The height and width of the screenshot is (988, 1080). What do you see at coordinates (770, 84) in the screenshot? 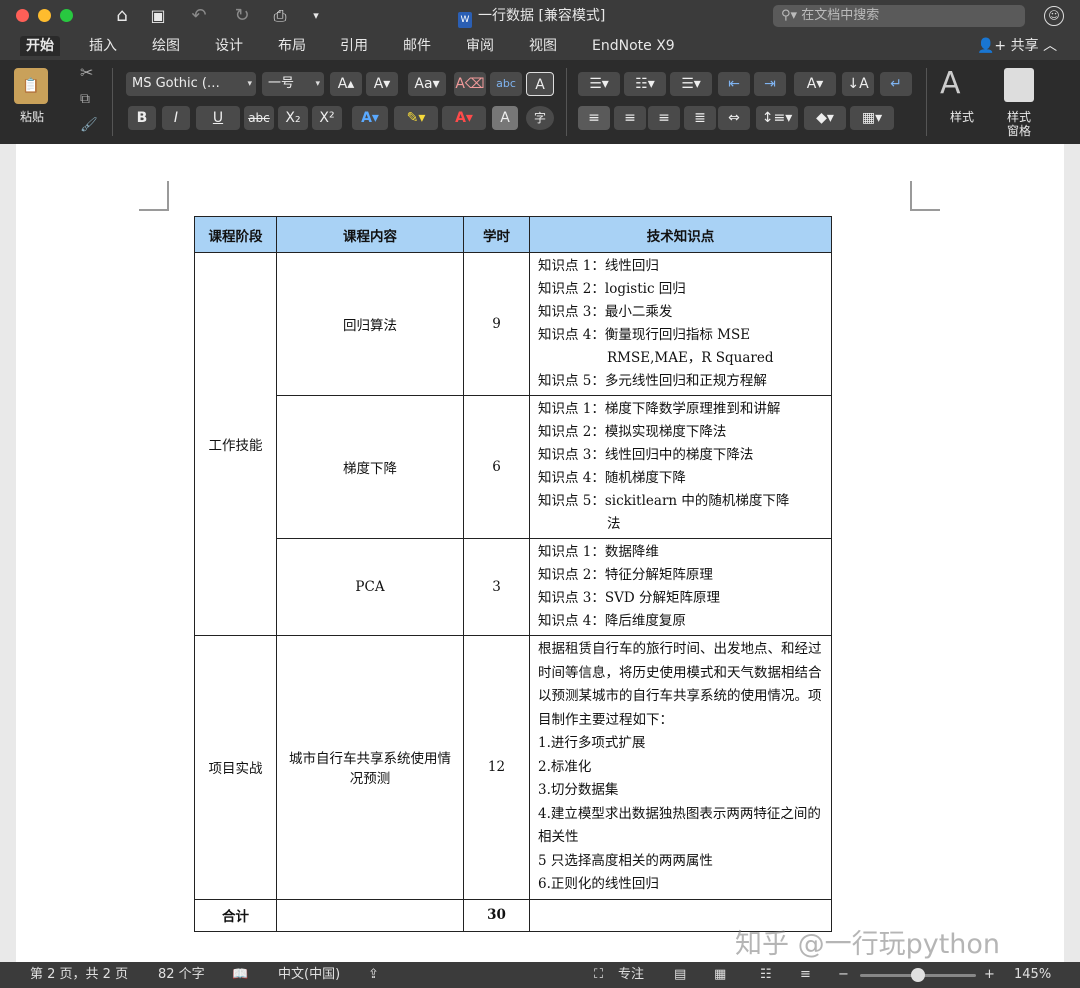
I see `increase-indent-icon: ⇥` at bounding box center [770, 84].